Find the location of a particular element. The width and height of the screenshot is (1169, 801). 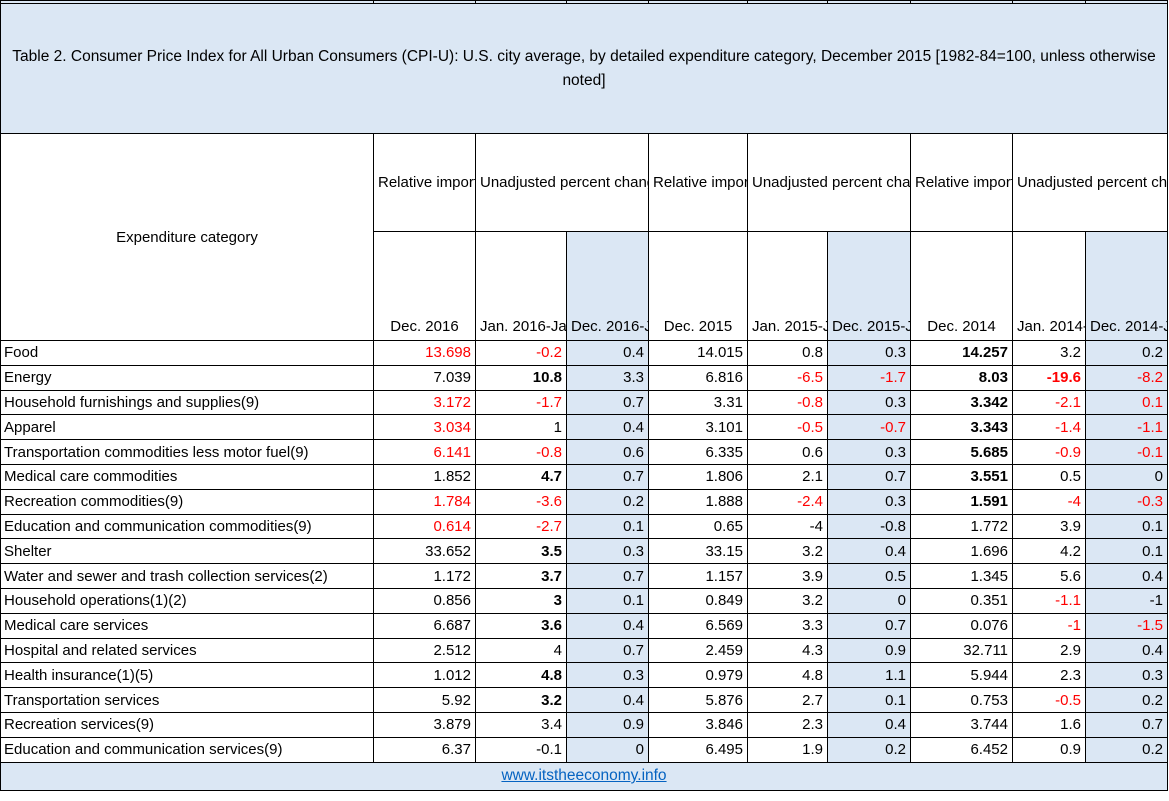

relative-importance-header-2014: Relative importance is located at coordinates (961, 182).